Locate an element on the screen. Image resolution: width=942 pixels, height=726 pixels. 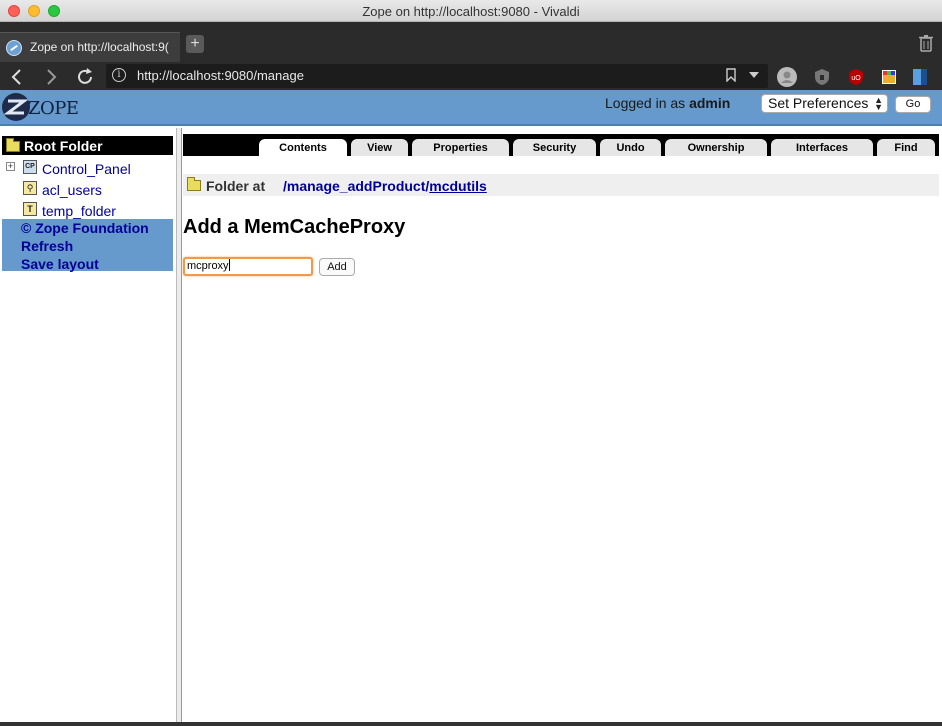
profile-avatar-icon is located at coordinates (787, 77).